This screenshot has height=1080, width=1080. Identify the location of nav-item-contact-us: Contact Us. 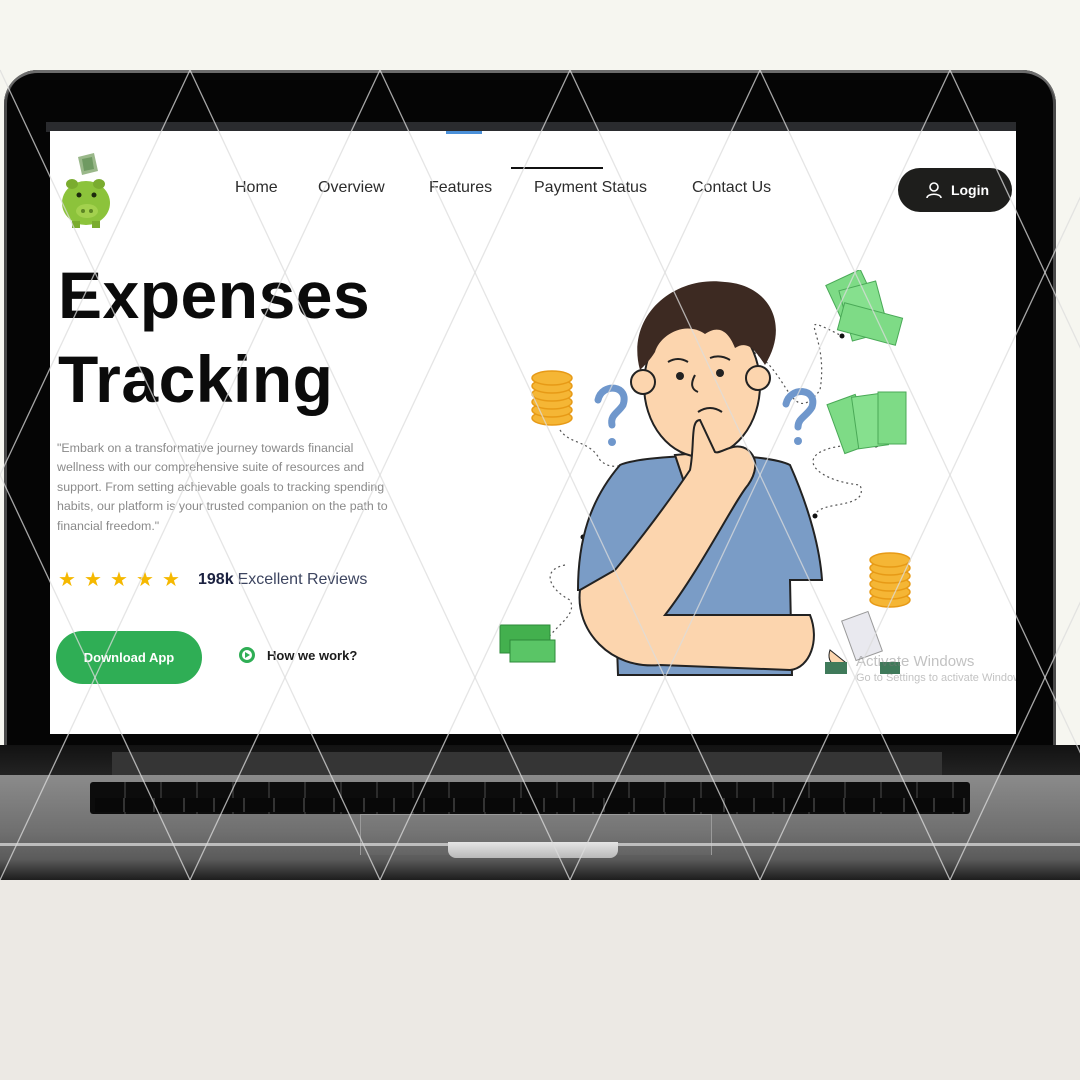
(731, 188).